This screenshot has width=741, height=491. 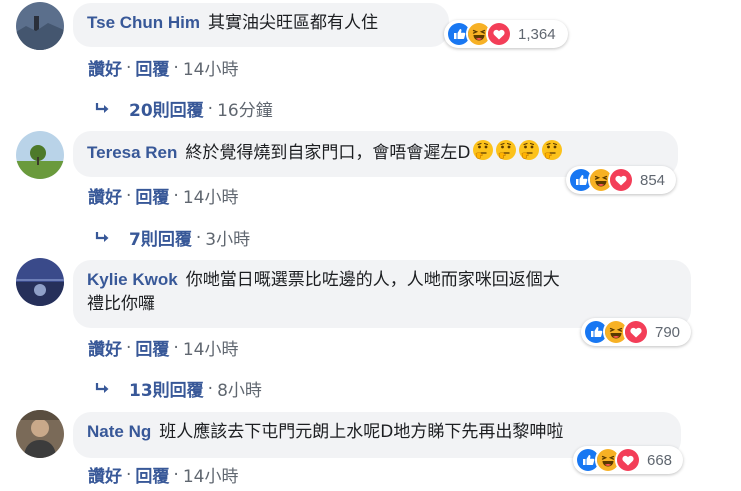 What do you see at coordinates (132, 152) in the screenshot?
I see `comment-author: Teresa Ren` at bounding box center [132, 152].